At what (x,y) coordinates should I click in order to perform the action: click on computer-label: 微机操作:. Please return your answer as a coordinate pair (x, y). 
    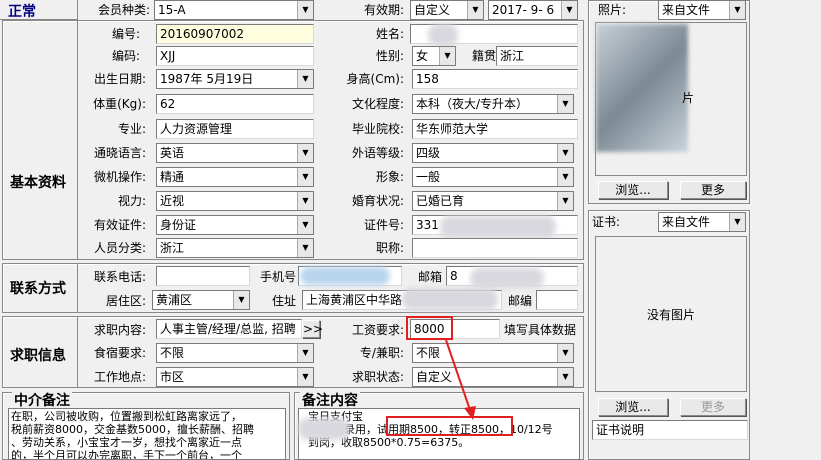
    Looking at the image, I should click on (119, 177).